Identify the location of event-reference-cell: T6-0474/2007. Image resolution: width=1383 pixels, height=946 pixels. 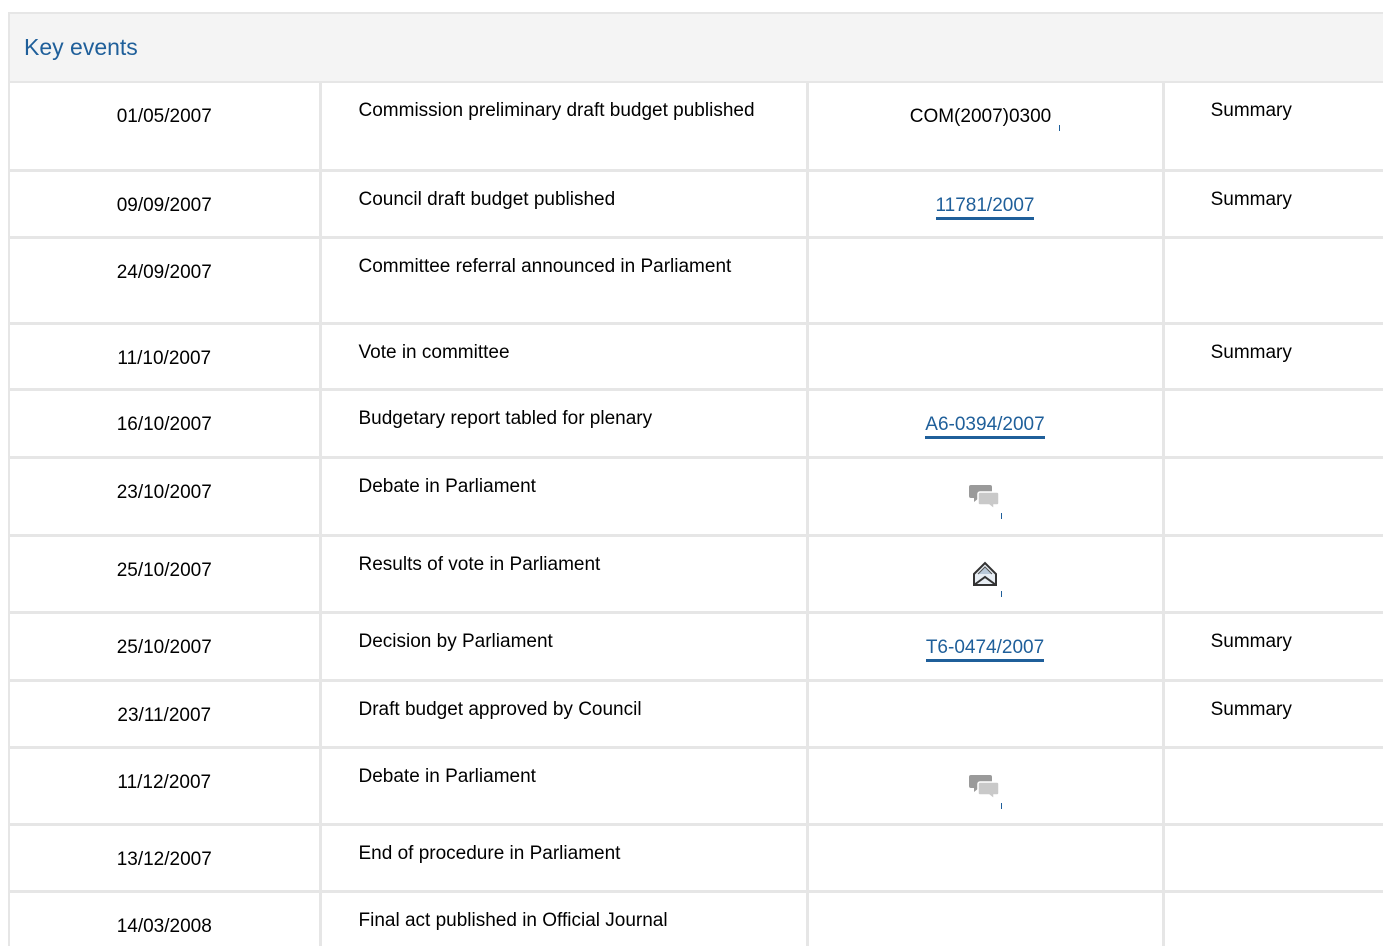
(986, 647).